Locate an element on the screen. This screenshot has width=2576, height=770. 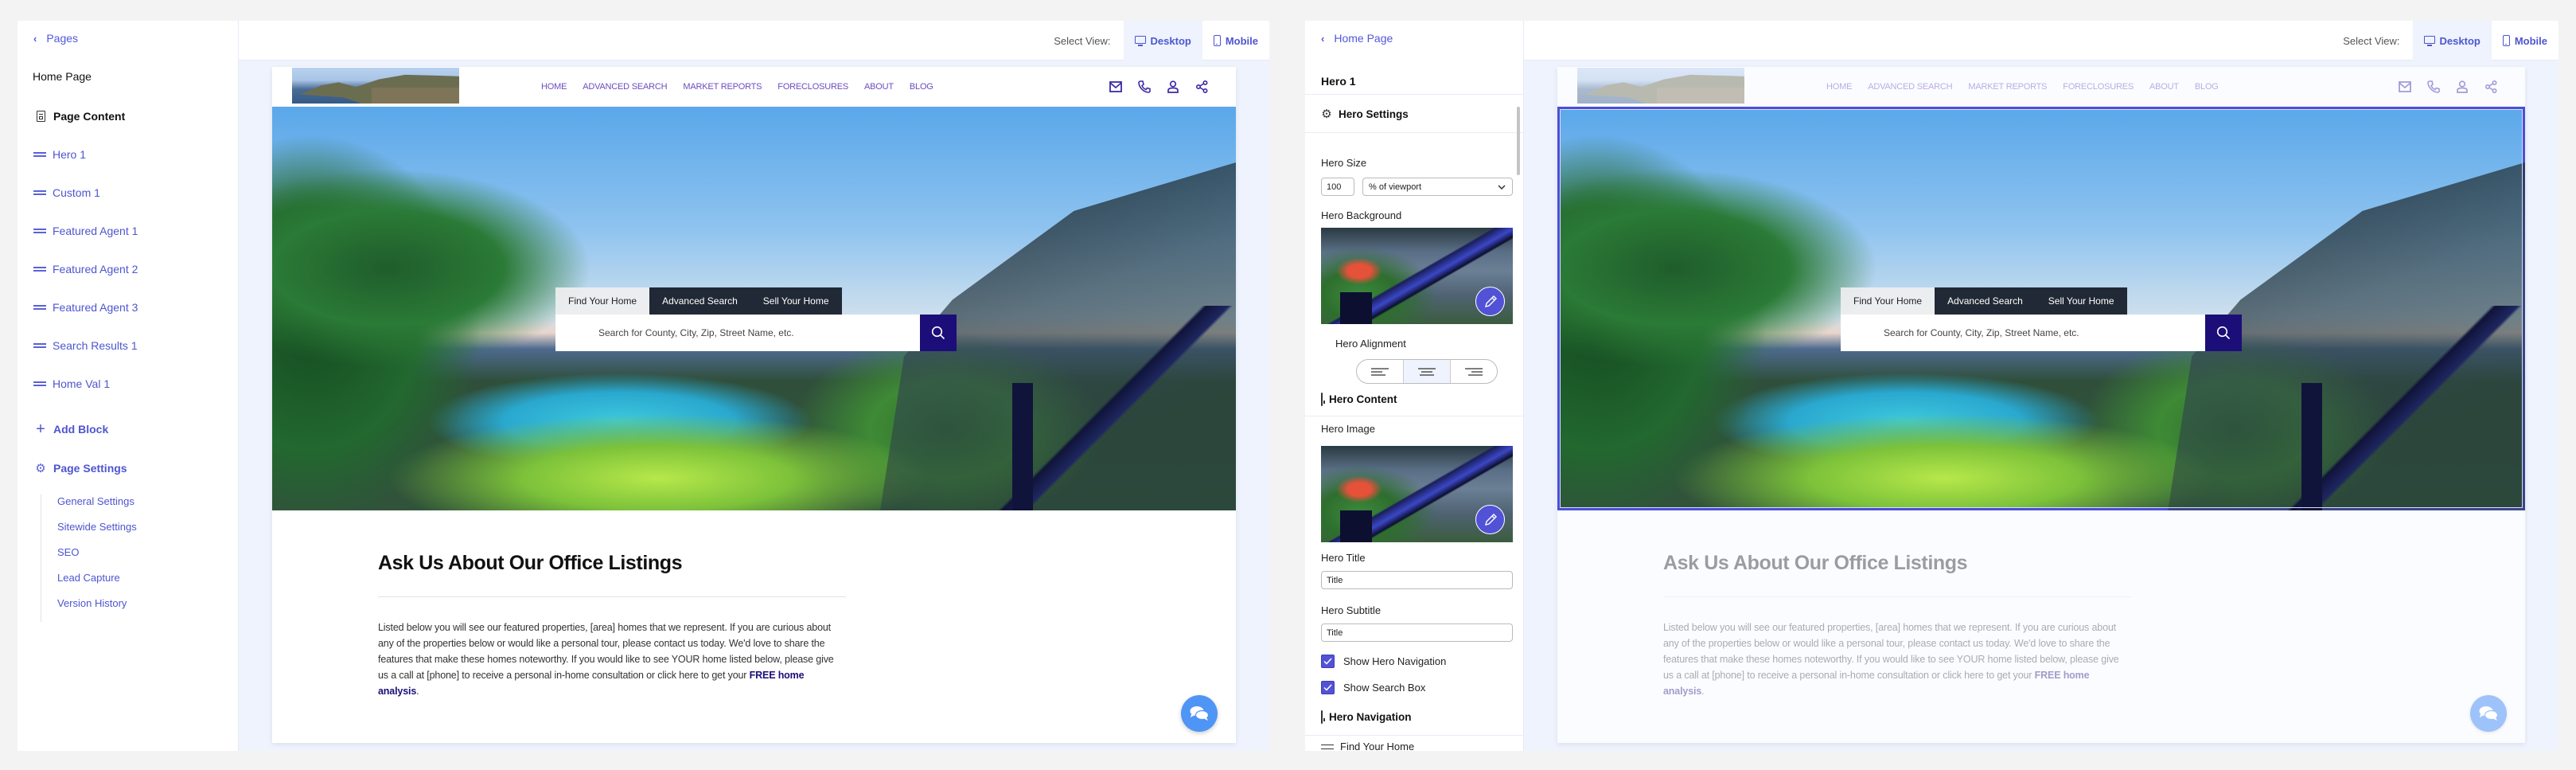
align-center-button is located at coordinates (1427, 371).